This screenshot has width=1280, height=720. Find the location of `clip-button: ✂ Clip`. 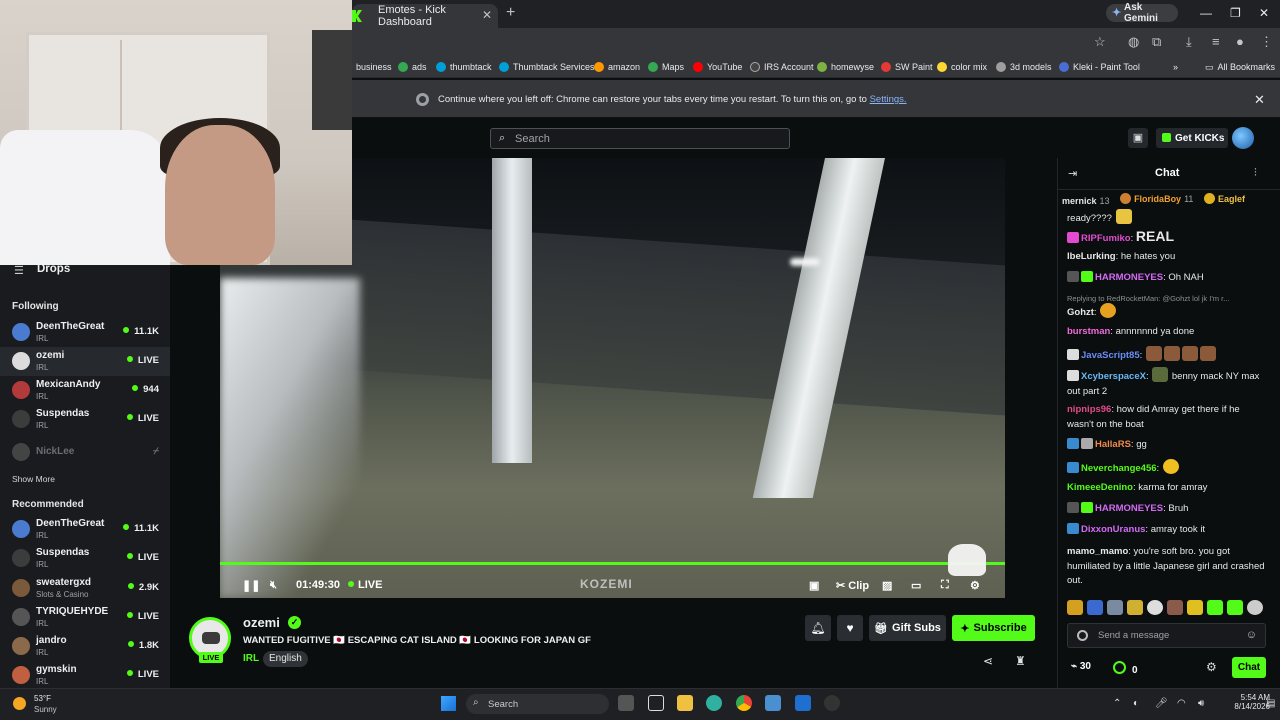

clip-button: ✂ Clip is located at coordinates (852, 585).